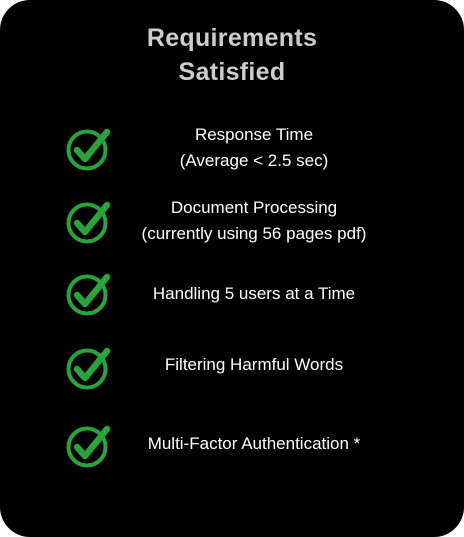 The height and width of the screenshot is (537, 464). I want to click on requirement-label-line-1: Response Time, so click(254, 134).